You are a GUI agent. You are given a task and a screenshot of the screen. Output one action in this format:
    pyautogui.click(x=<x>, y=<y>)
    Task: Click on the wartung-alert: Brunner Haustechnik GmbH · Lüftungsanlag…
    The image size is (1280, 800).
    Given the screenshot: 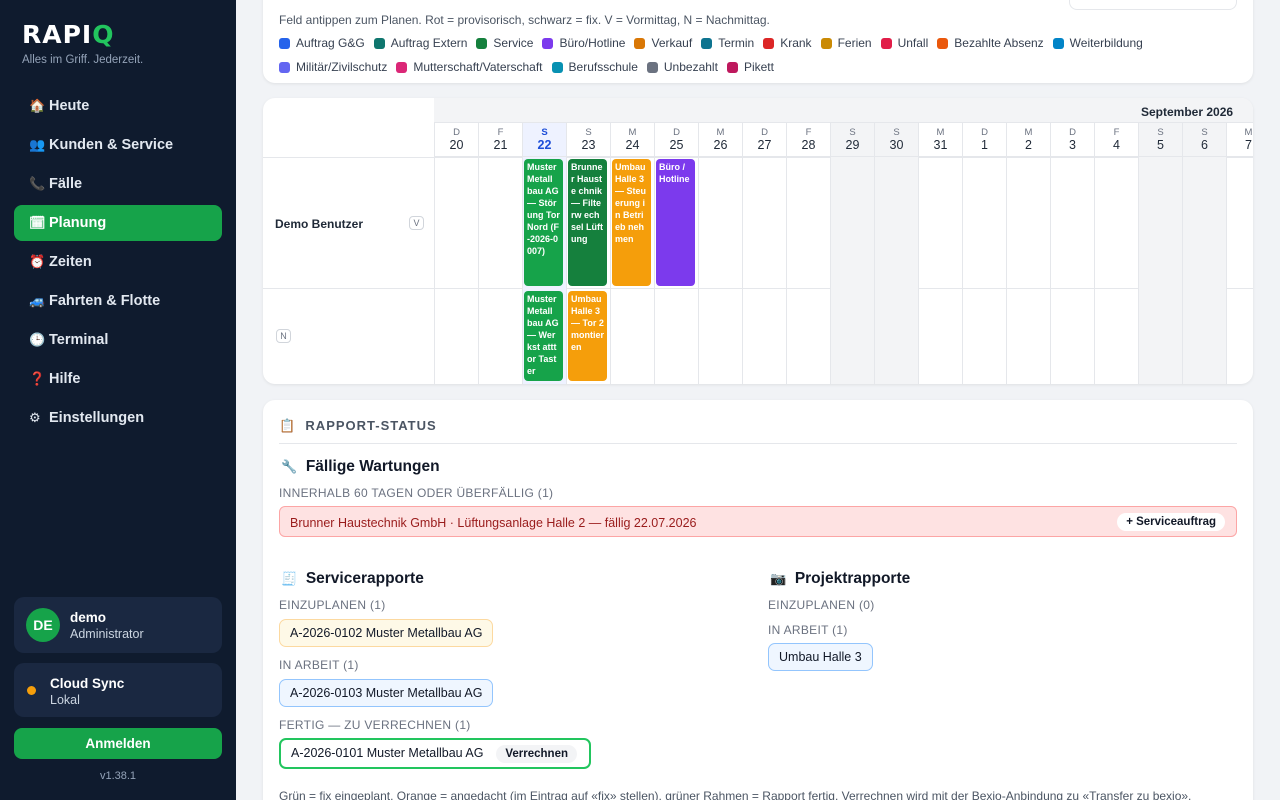 What is the action you would take?
    pyautogui.click(x=758, y=521)
    